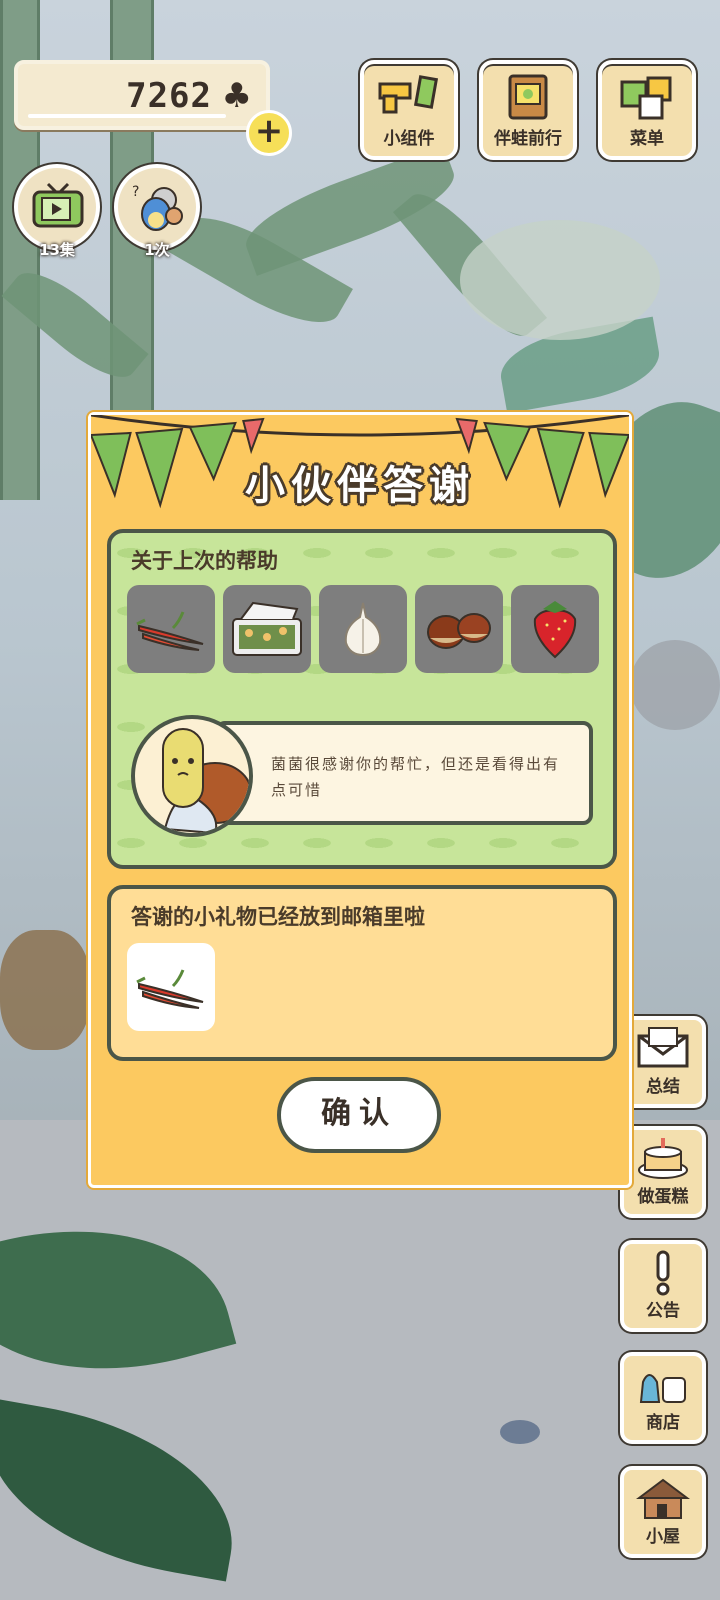 The width and height of the screenshot is (720, 1600). I want to click on widget-label: 小组件, so click(409, 139).